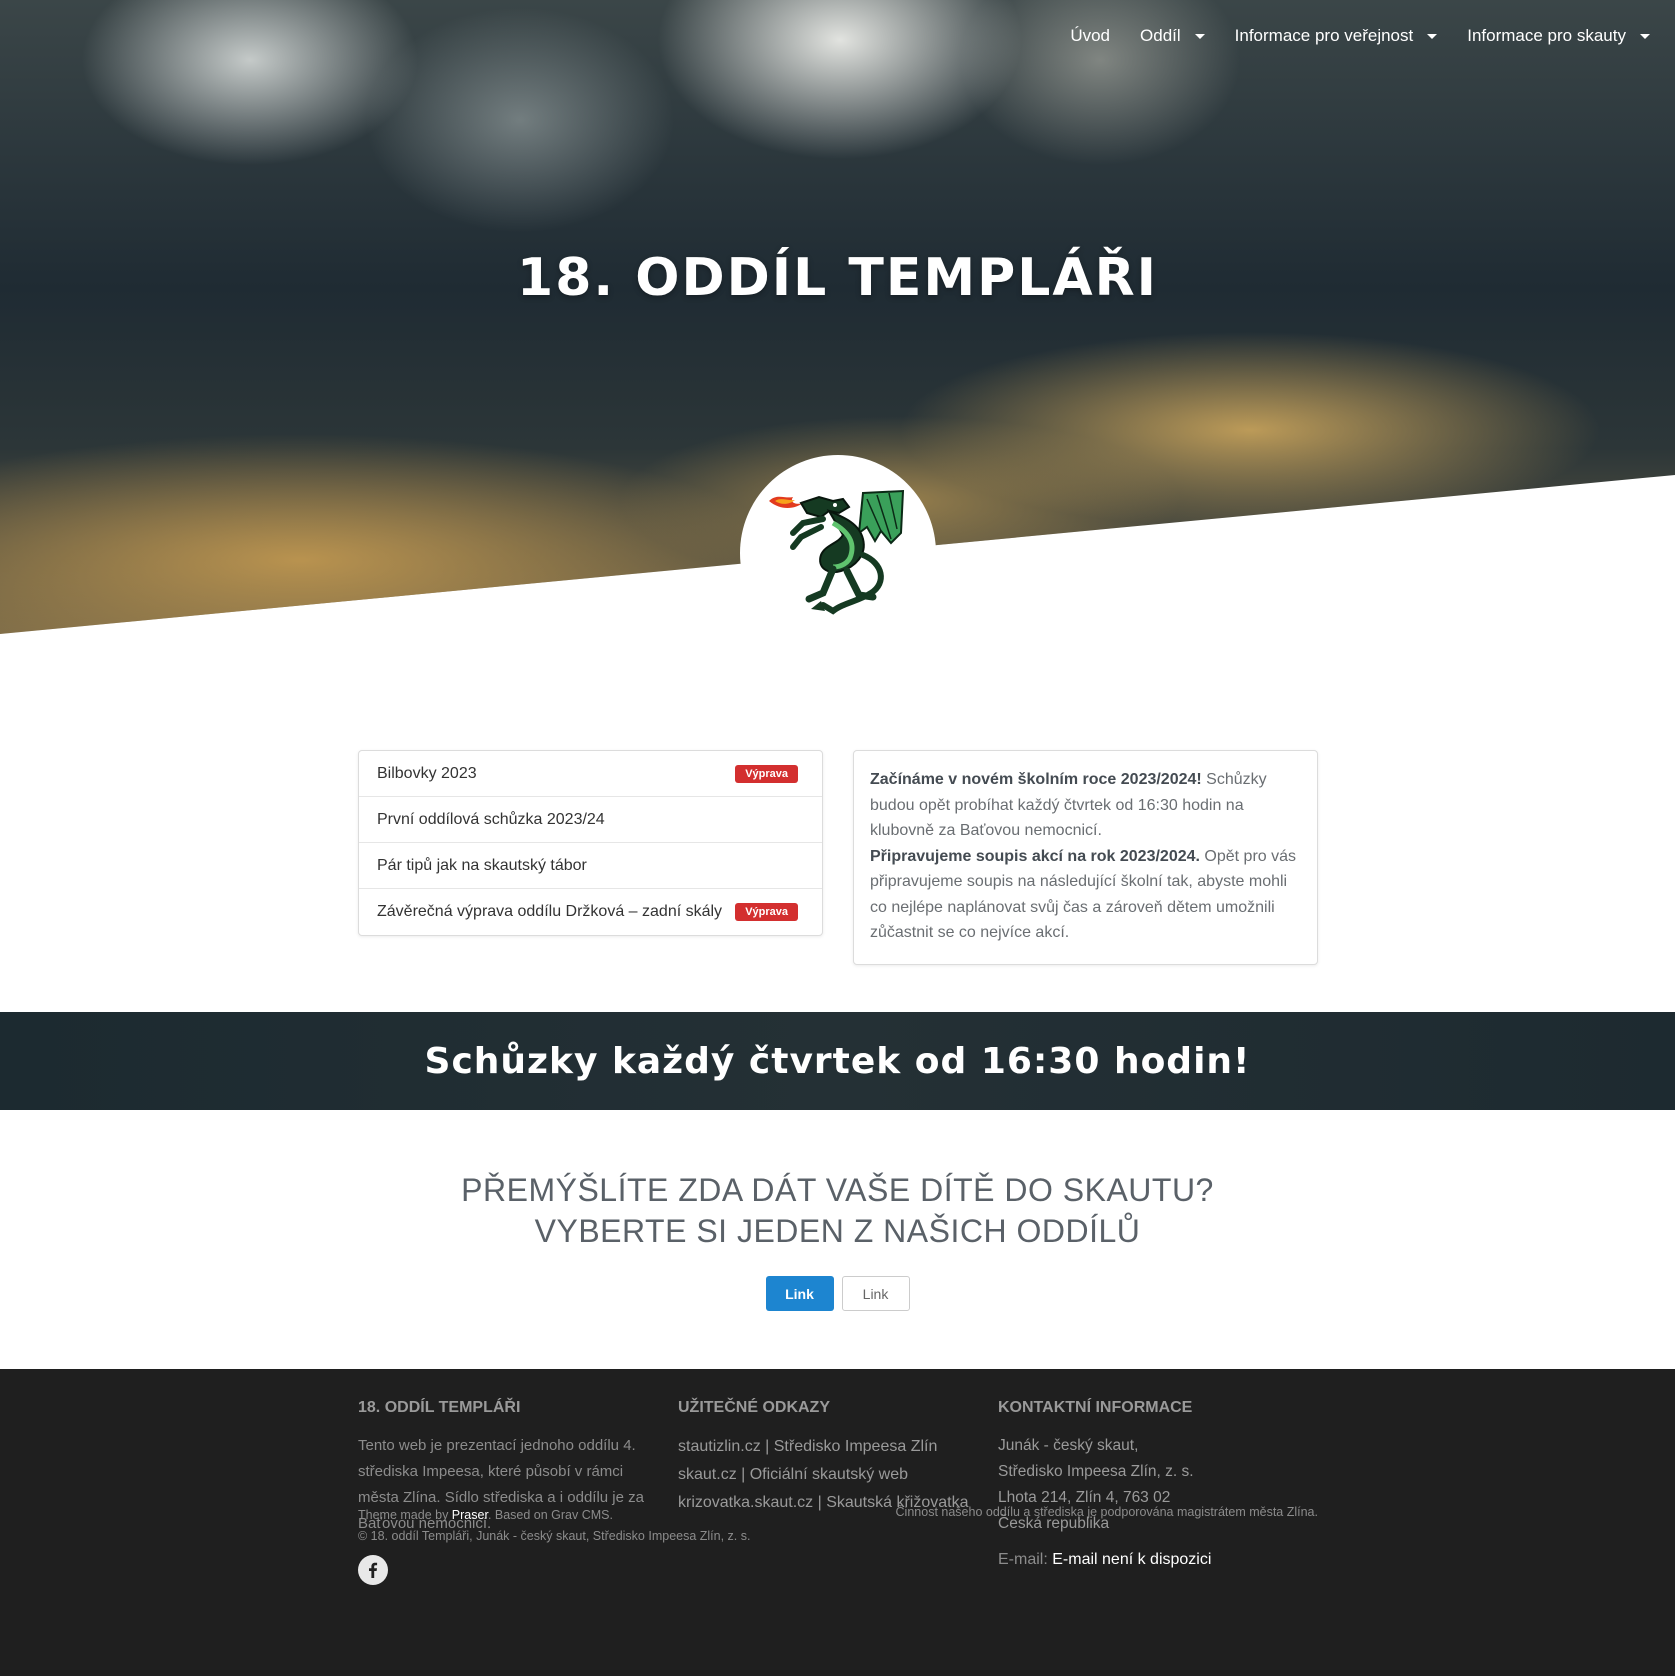 The width and height of the screenshot is (1675, 1676). I want to click on nav-item-oddil: Oddíl, so click(1172, 36).